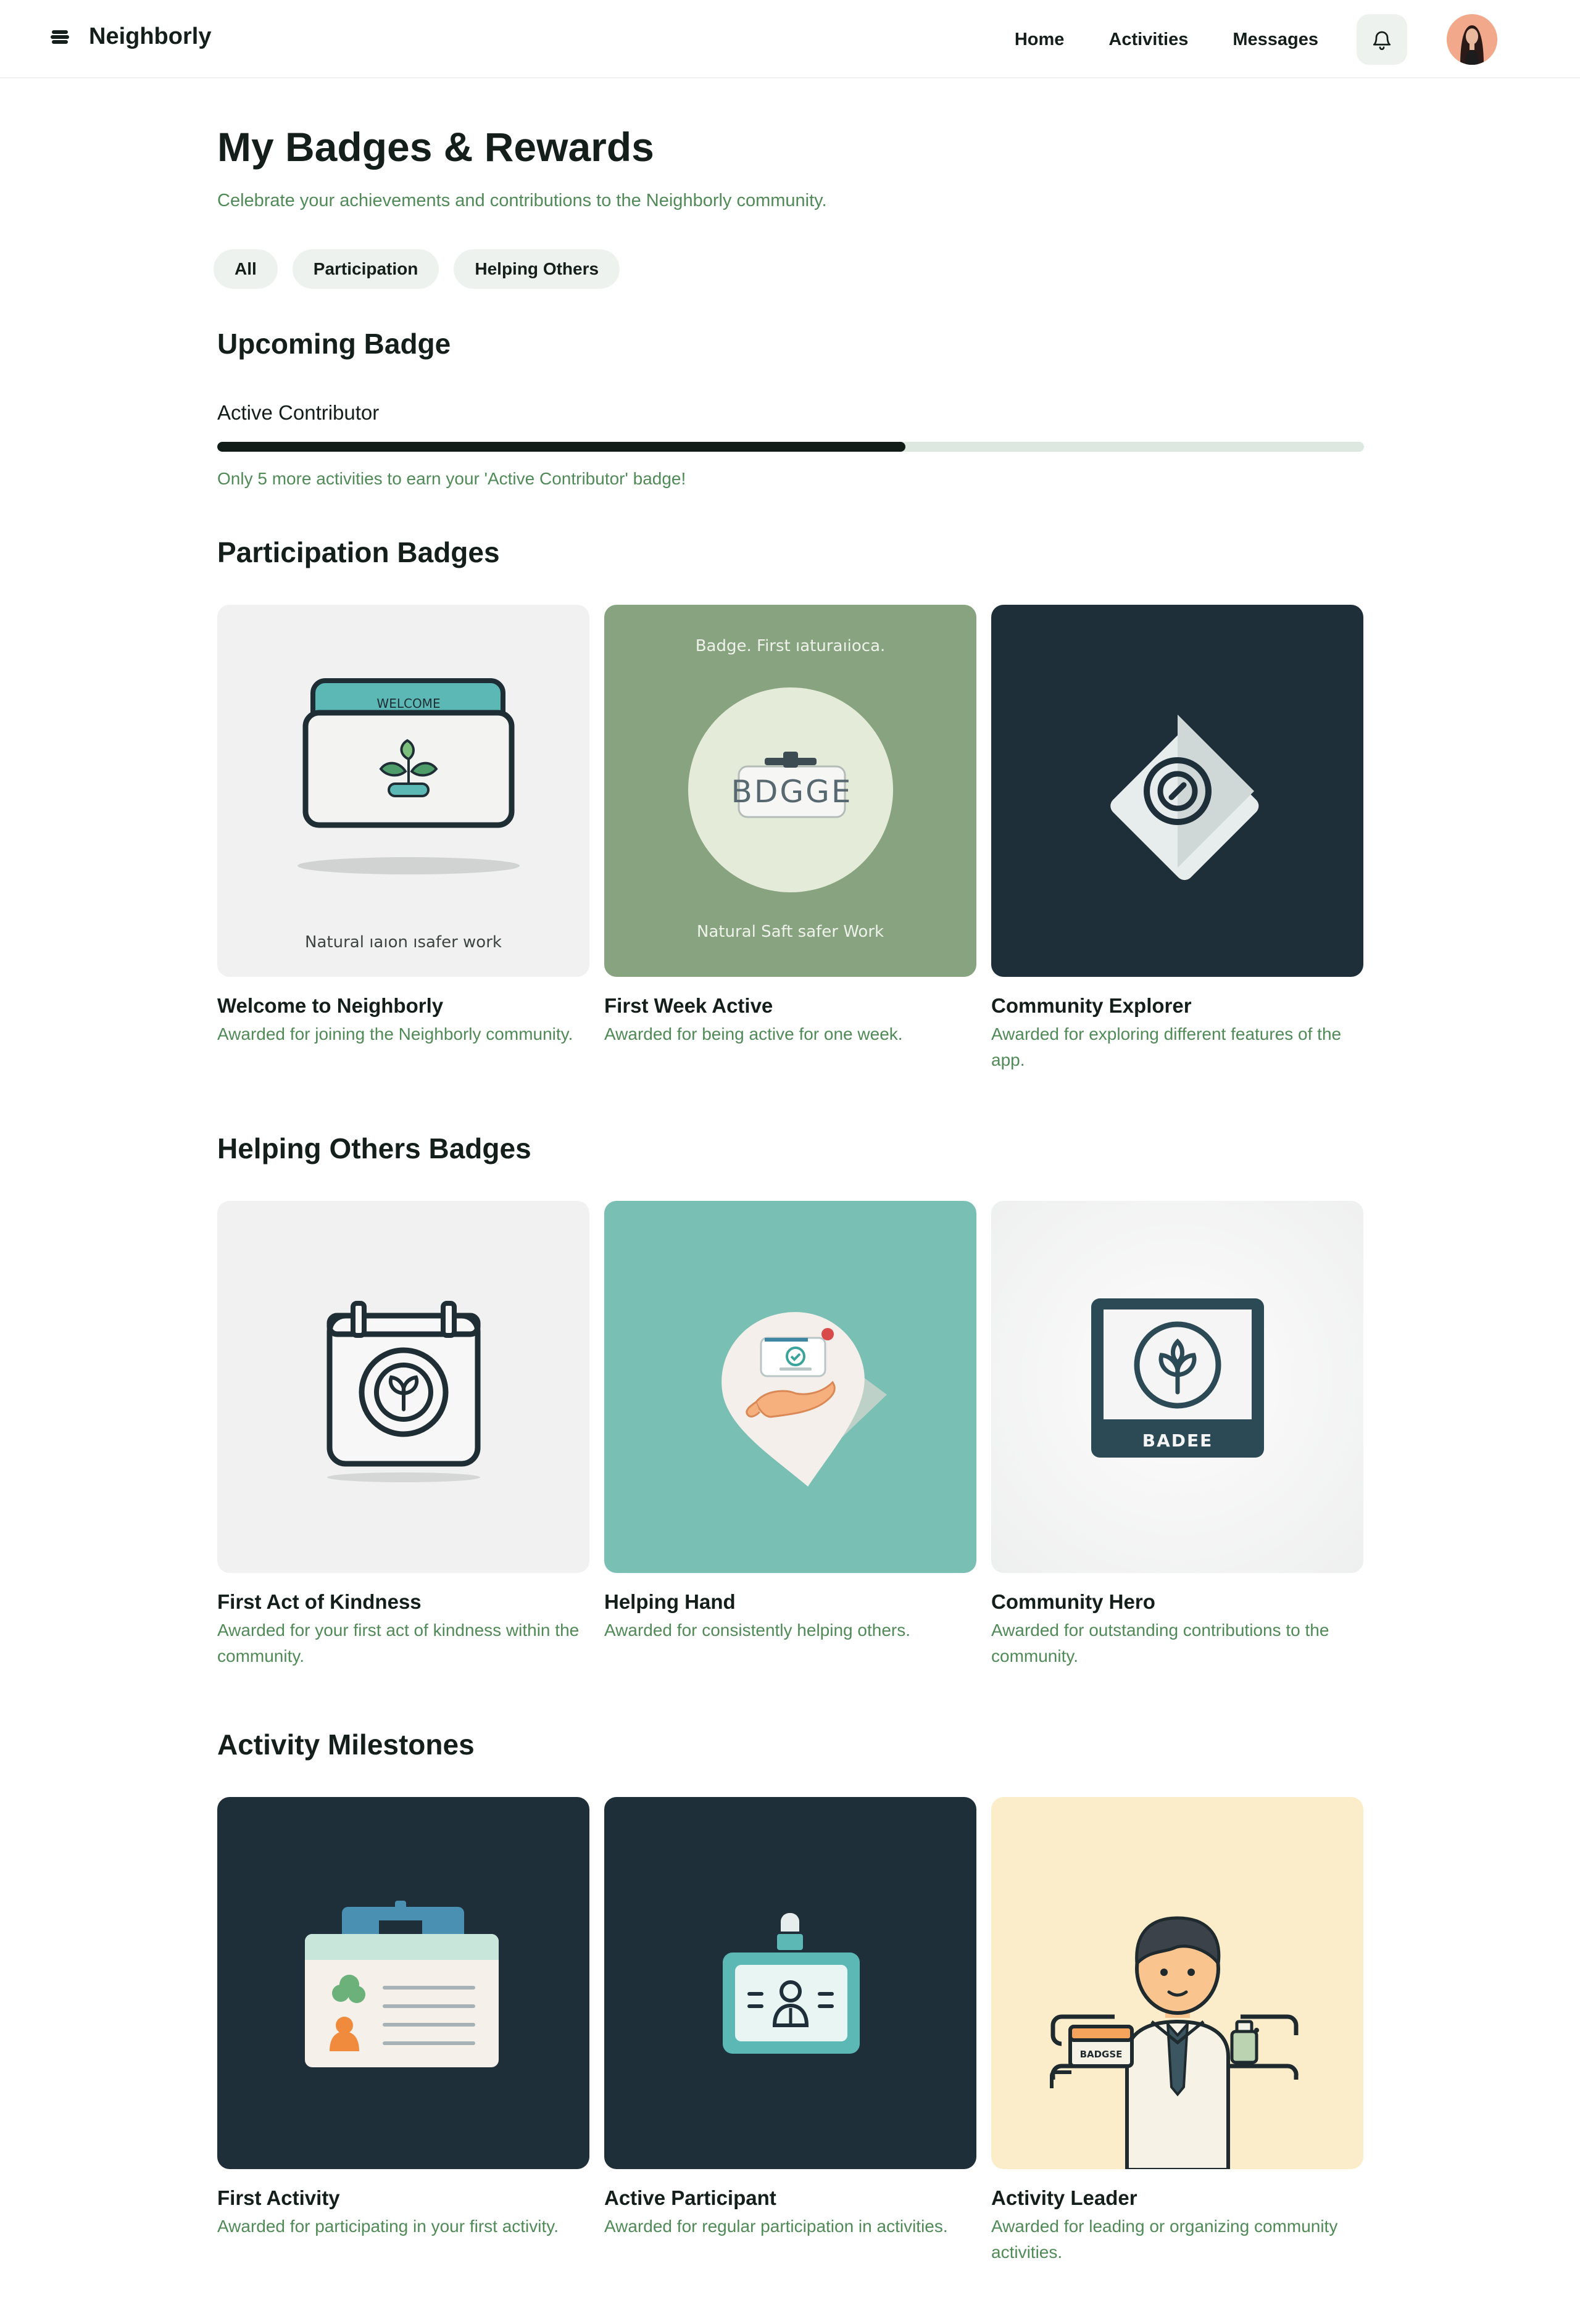 Image resolution: width=1580 pixels, height=2324 pixels. I want to click on hero-art-text: BADEE, so click(1177, 1440).